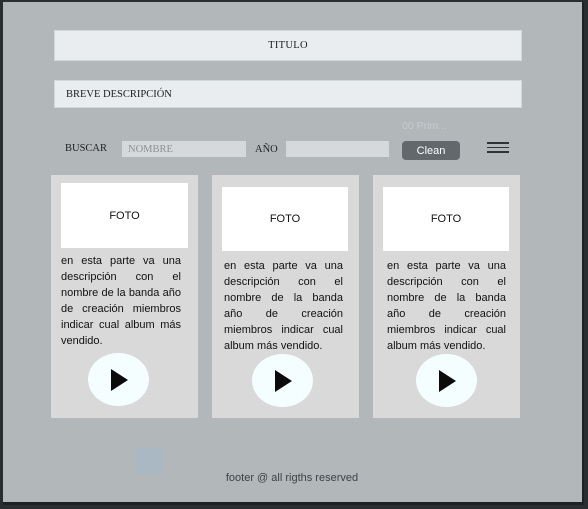 This screenshot has height=509, width=588. Describe the element at coordinates (86, 148) in the screenshot. I see `search-label: BUSCAR` at that location.